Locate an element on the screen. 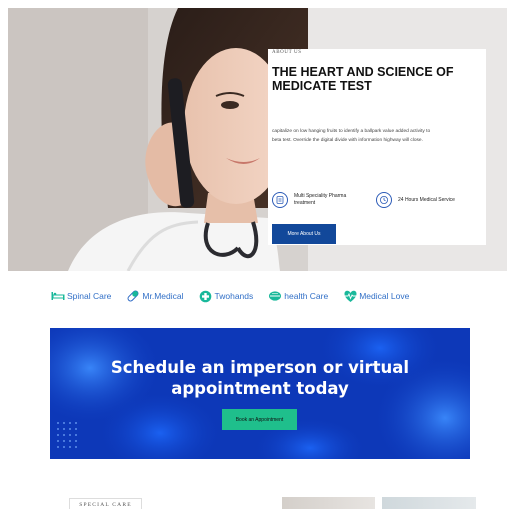 The width and height of the screenshot is (515, 509). bed-icon is located at coordinates (58, 296).